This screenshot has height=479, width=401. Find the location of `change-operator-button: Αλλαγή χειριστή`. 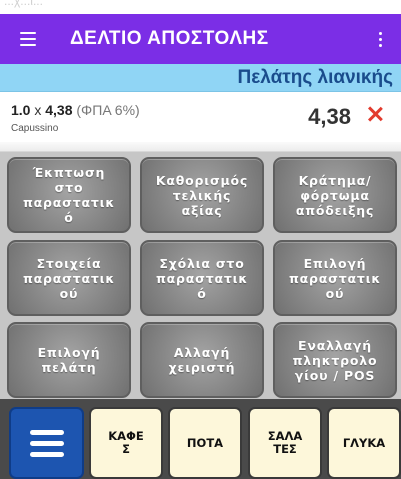

change-operator-button: Αλλαγή χειριστή is located at coordinates (202, 360).